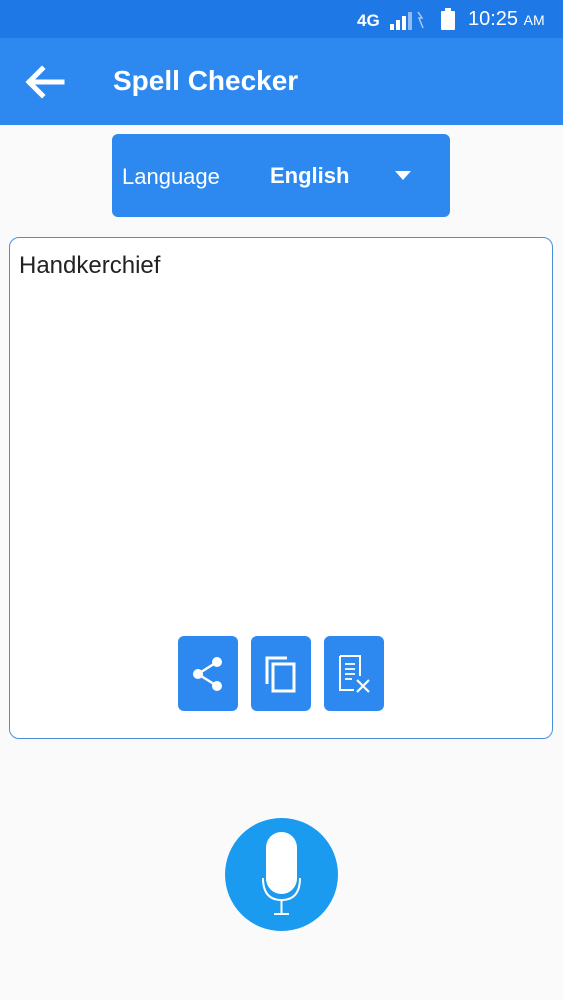  I want to click on arrow-left-icon, so click(44, 82).